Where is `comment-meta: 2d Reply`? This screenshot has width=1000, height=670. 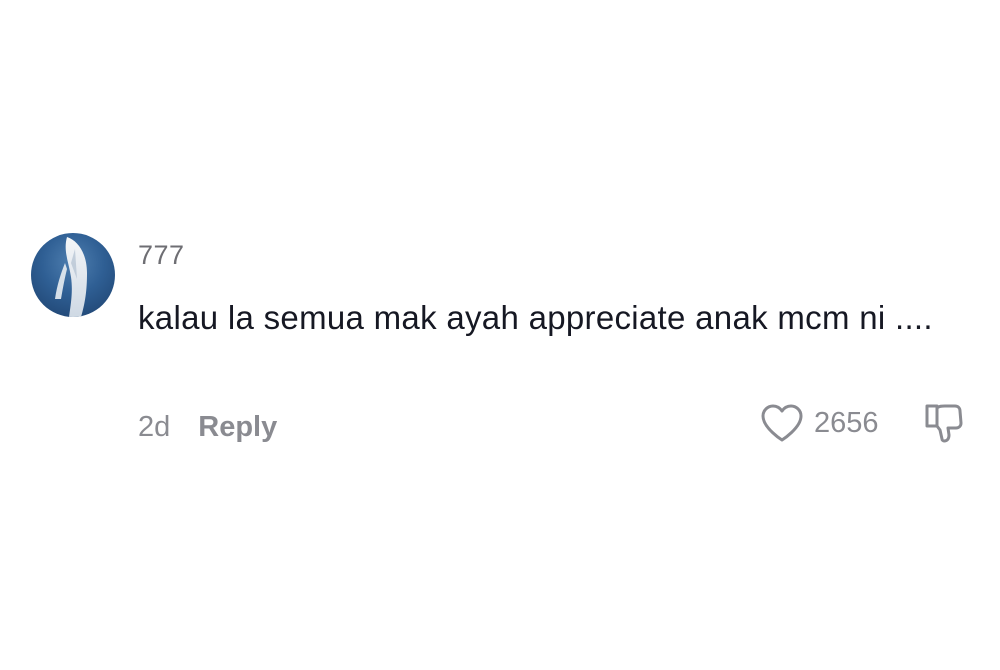 comment-meta: 2d Reply is located at coordinates (207, 427).